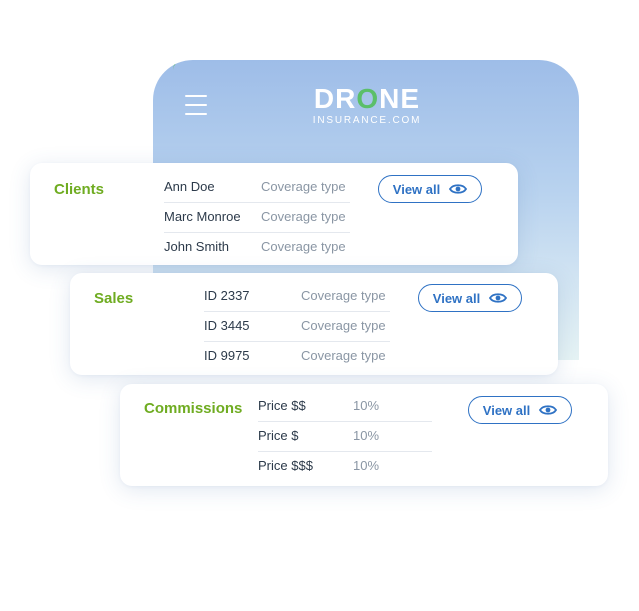  Describe the element at coordinates (257, 248) in the screenshot. I see `list-item: John Smith Coverage type` at that location.